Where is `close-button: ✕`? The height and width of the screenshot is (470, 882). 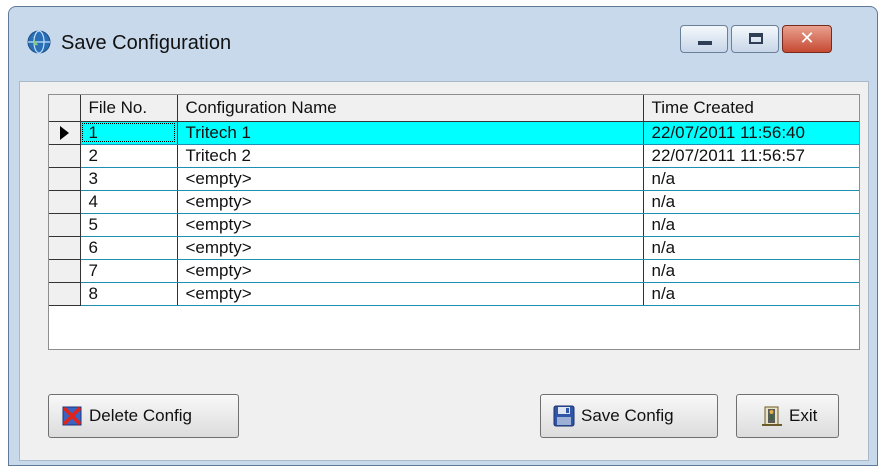 close-button: ✕ is located at coordinates (807, 39).